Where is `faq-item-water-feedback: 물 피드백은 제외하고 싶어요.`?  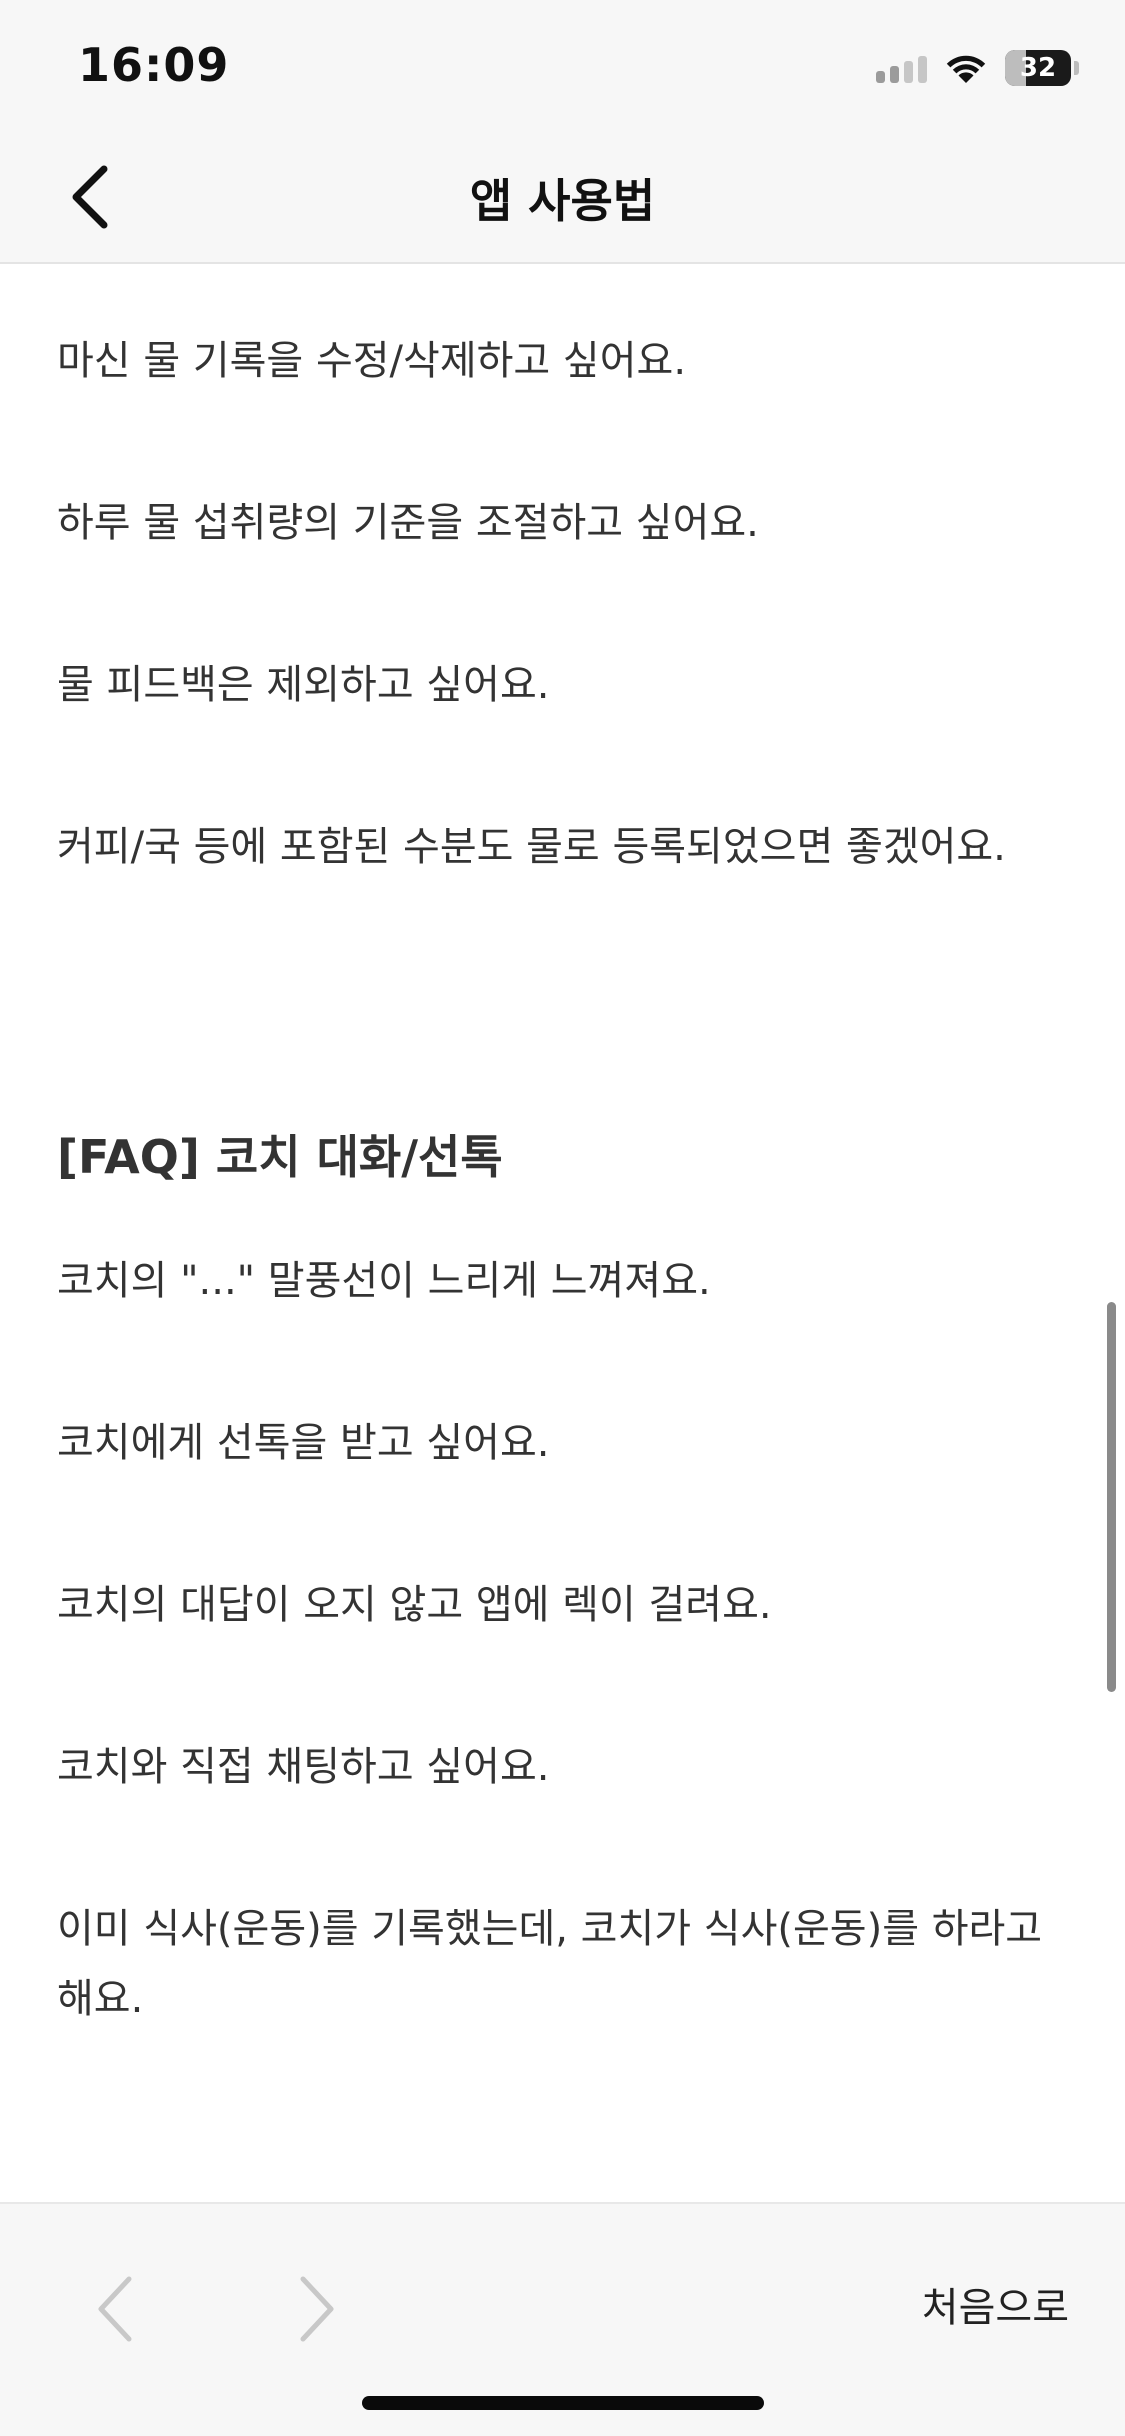 faq-item-water-feedback: 물 피드백은 제외하고 싶어요. is located at coordinates (562, 685).